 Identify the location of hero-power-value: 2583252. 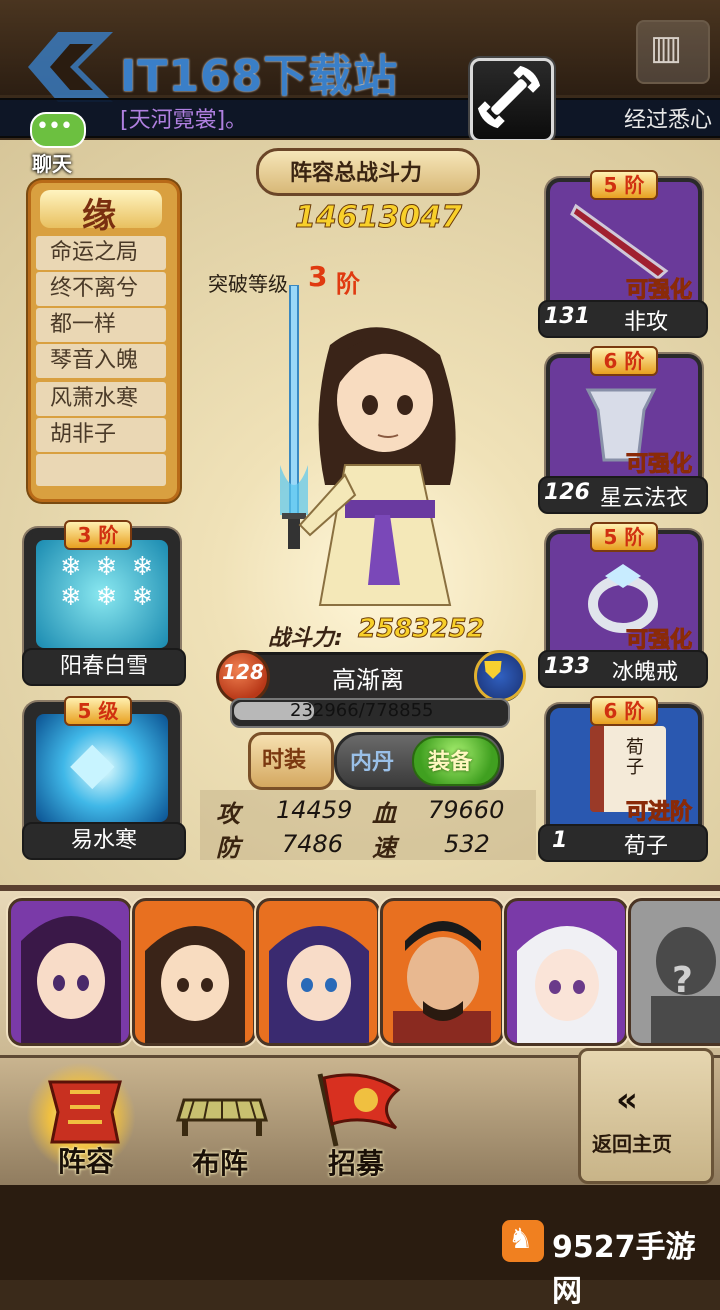
(422, 629).